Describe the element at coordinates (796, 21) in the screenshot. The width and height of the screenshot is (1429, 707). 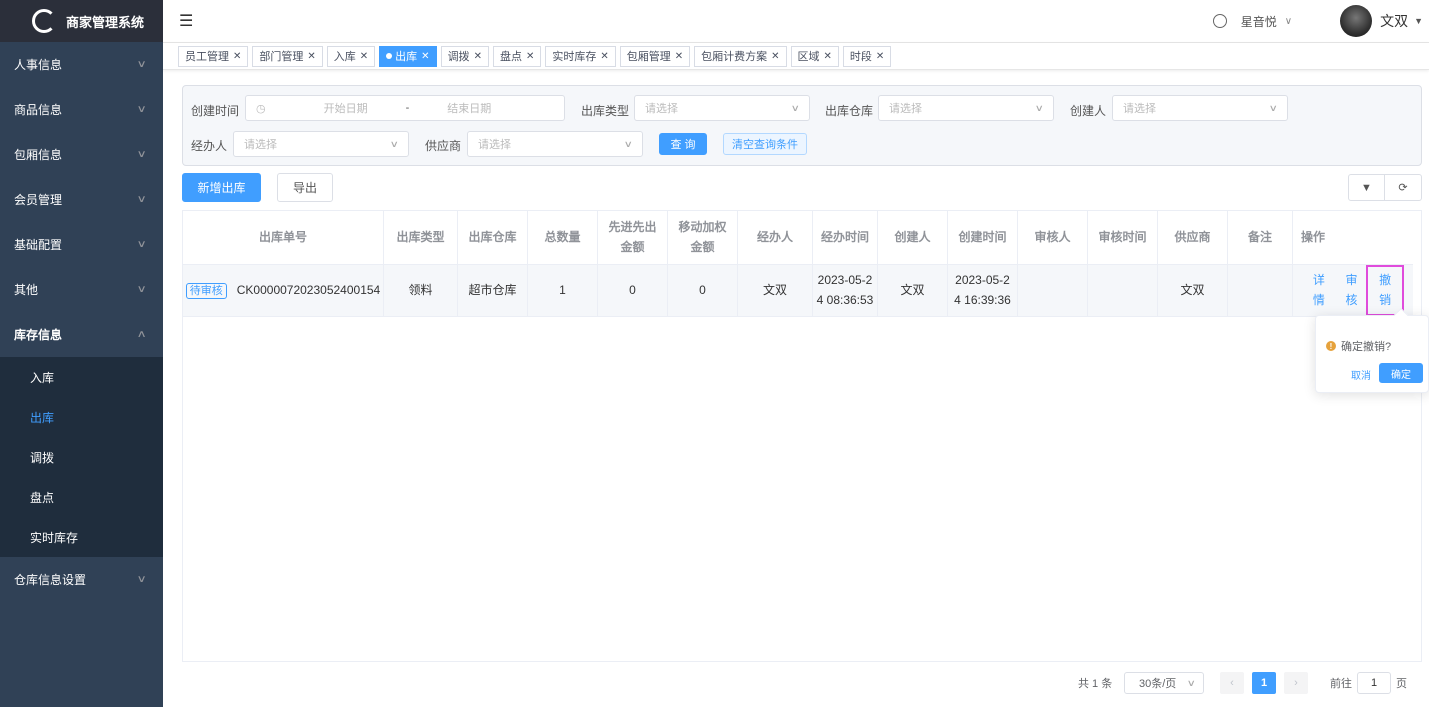
I see `topbar: ☰ 星音悦 ∨ 文双 ▼` at that location.